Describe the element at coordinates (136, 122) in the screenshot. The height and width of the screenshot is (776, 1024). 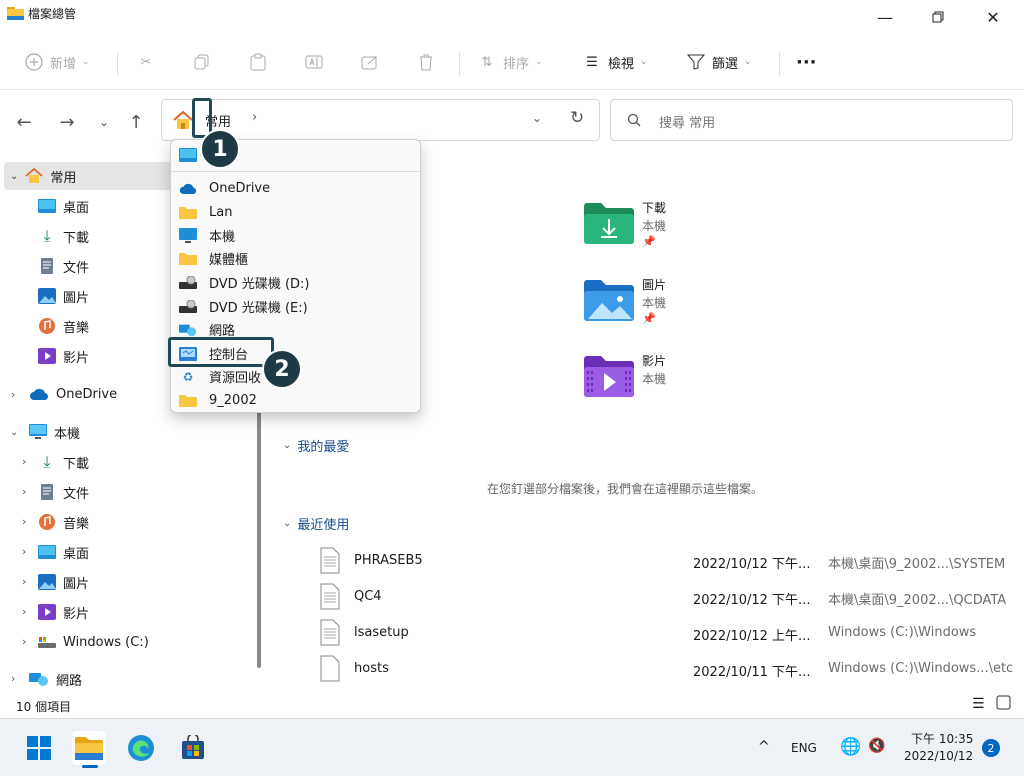
I see `up-arrow-icon: ↑` at that location.